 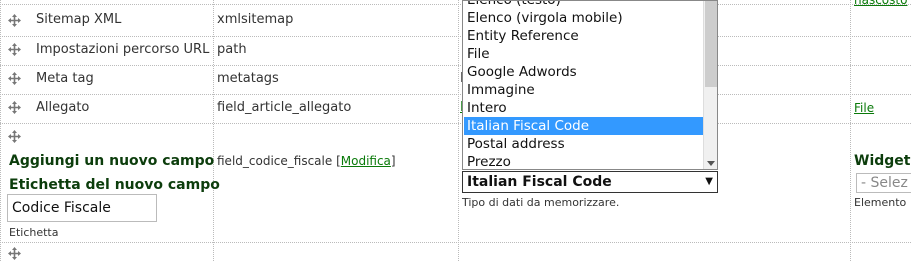 I want to click on field-machine-name: path, so click(x=232, y=49).